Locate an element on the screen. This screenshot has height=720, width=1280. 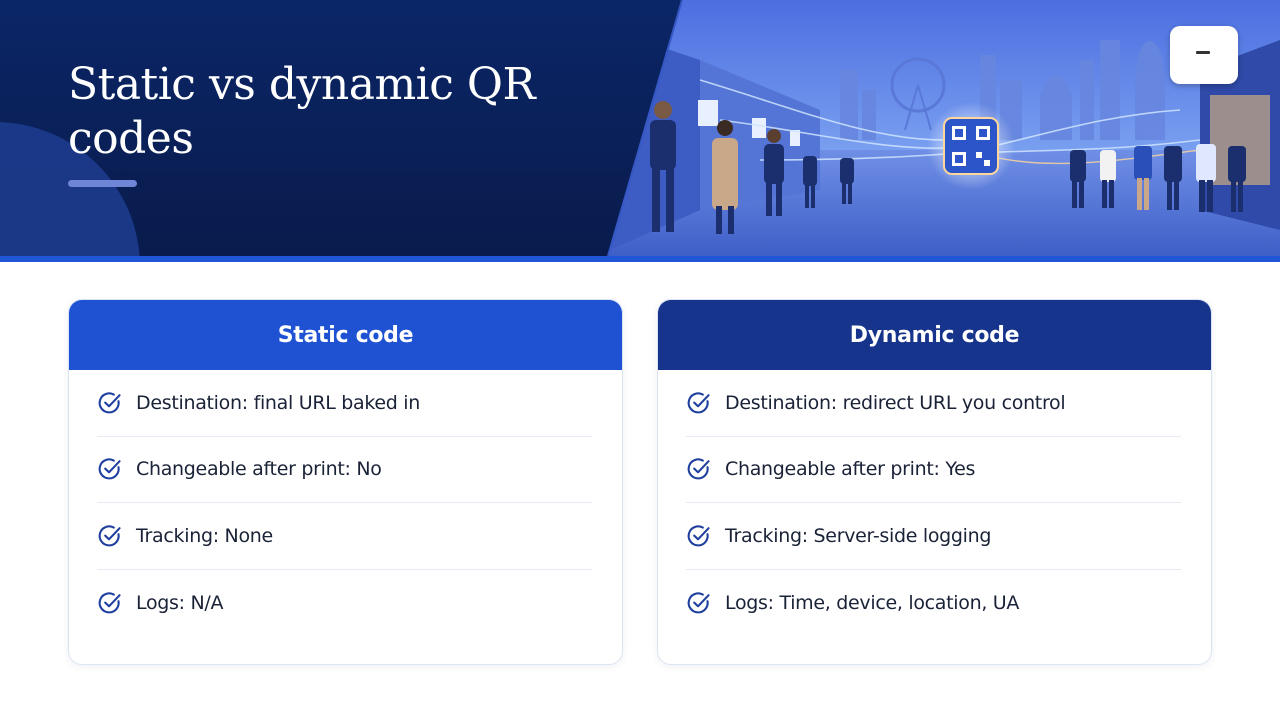
list-item: Logs: Time, device, location, UA is located at coordinates (933, 603).